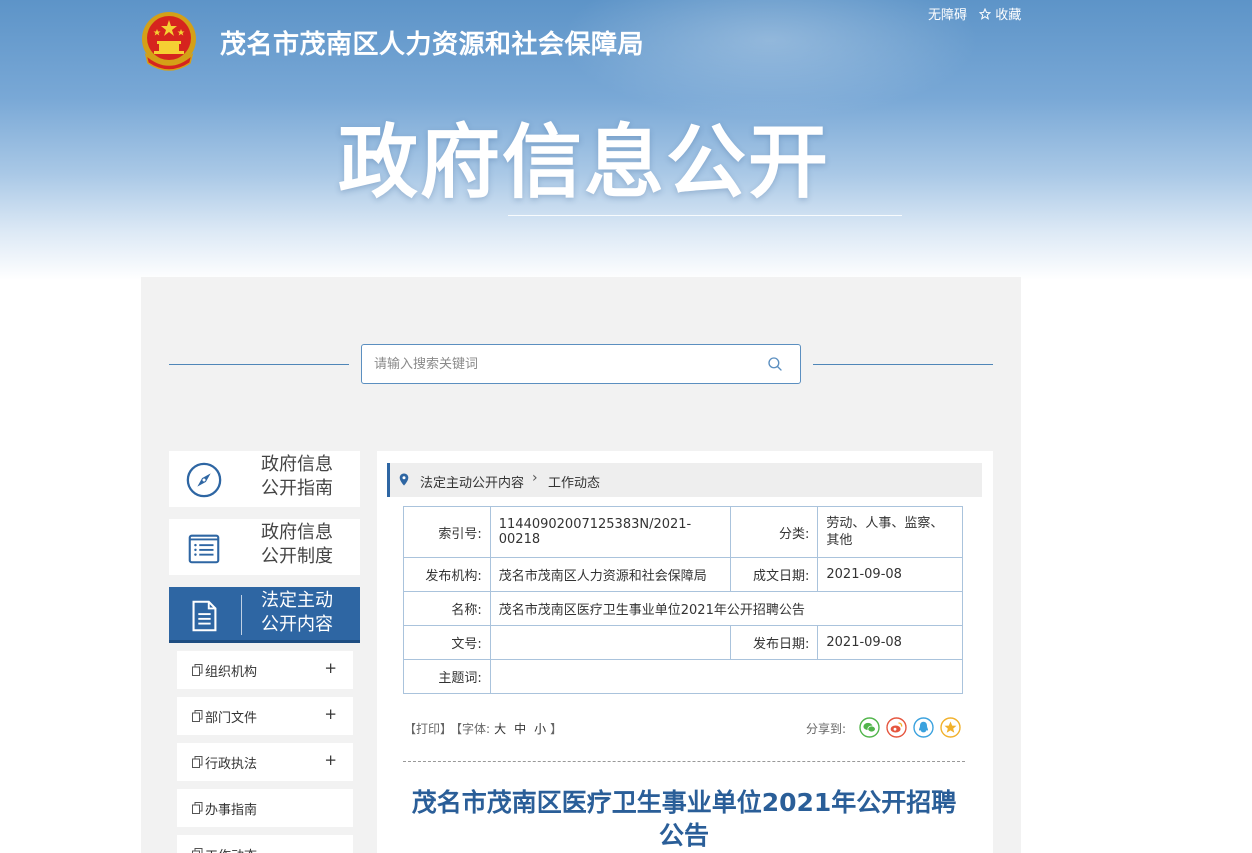 The width and height of the screenshot is (1252, 853). What do you see at coordinates (204, 480) in the screenshot?
I see `compass-icon` at bounding box center [204, 480].